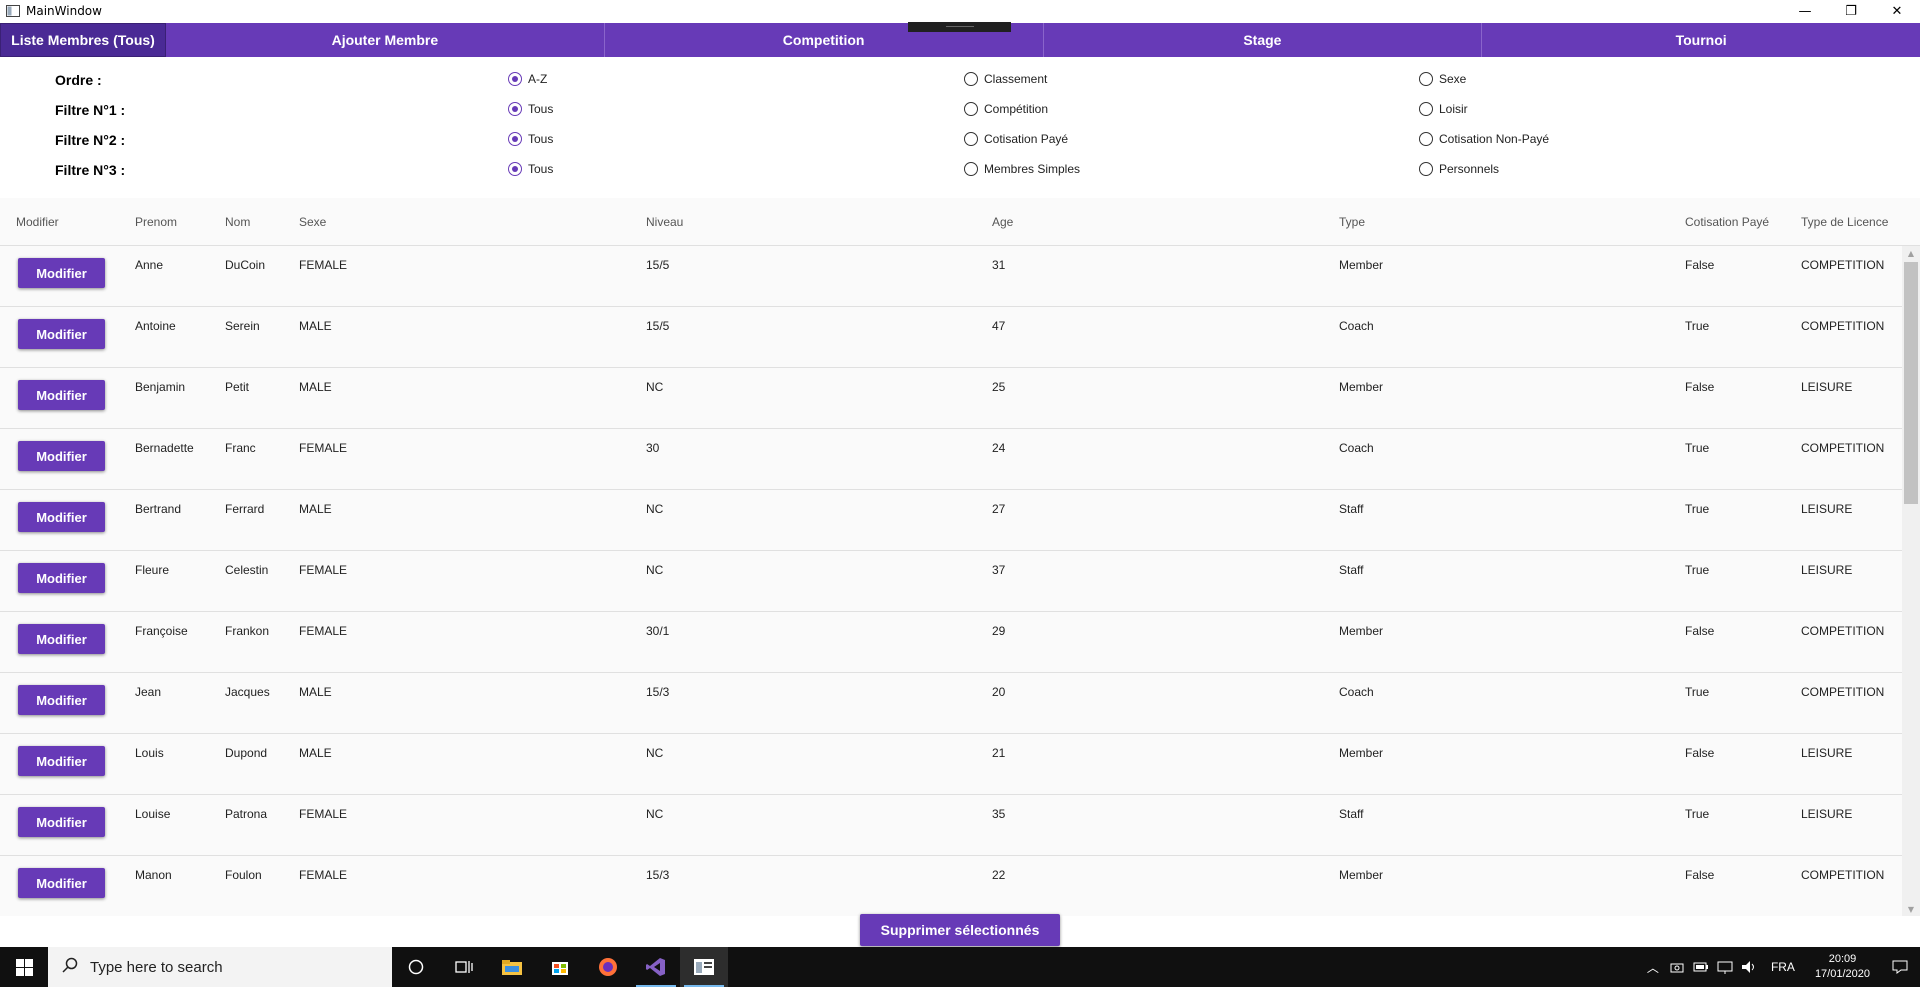 This screenshot has height=987, width=1920. I want to click on header-type: Type, so click(1352, 222).